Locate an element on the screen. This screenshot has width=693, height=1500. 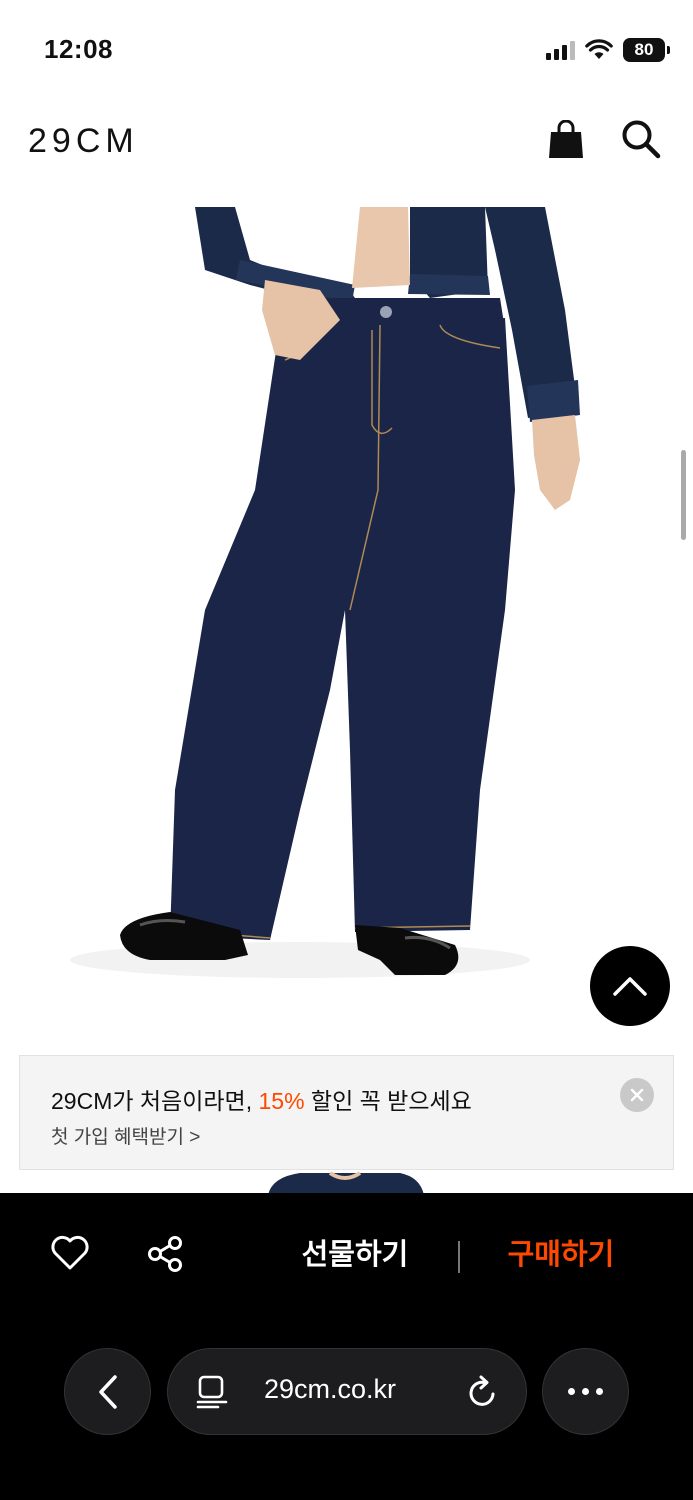
search-icon is located at coordinates (641, 139).